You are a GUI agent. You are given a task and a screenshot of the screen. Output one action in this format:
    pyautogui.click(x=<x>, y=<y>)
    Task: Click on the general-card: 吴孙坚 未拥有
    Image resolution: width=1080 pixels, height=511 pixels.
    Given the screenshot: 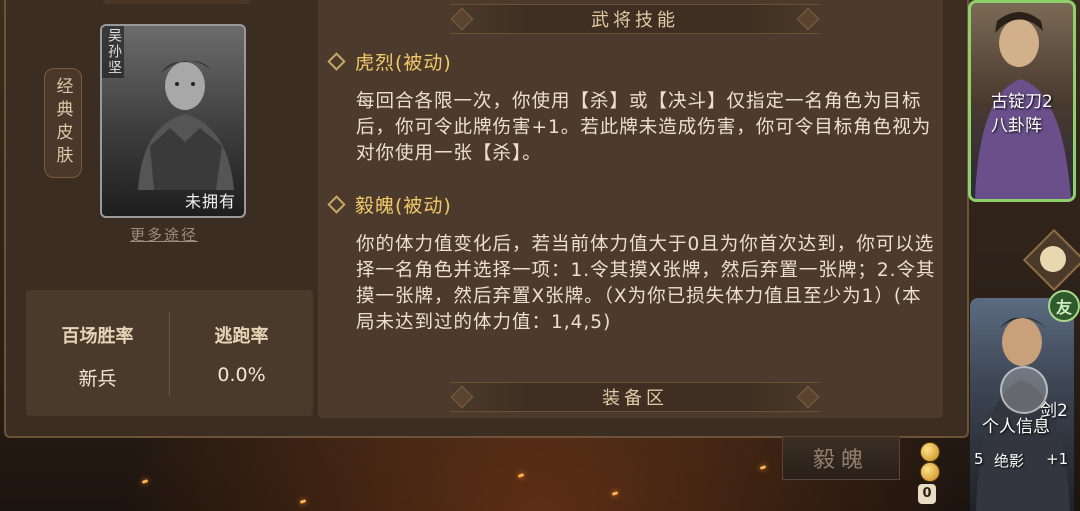 What is the action you would take?
    pyautogui.click(x=173, y=121)
    